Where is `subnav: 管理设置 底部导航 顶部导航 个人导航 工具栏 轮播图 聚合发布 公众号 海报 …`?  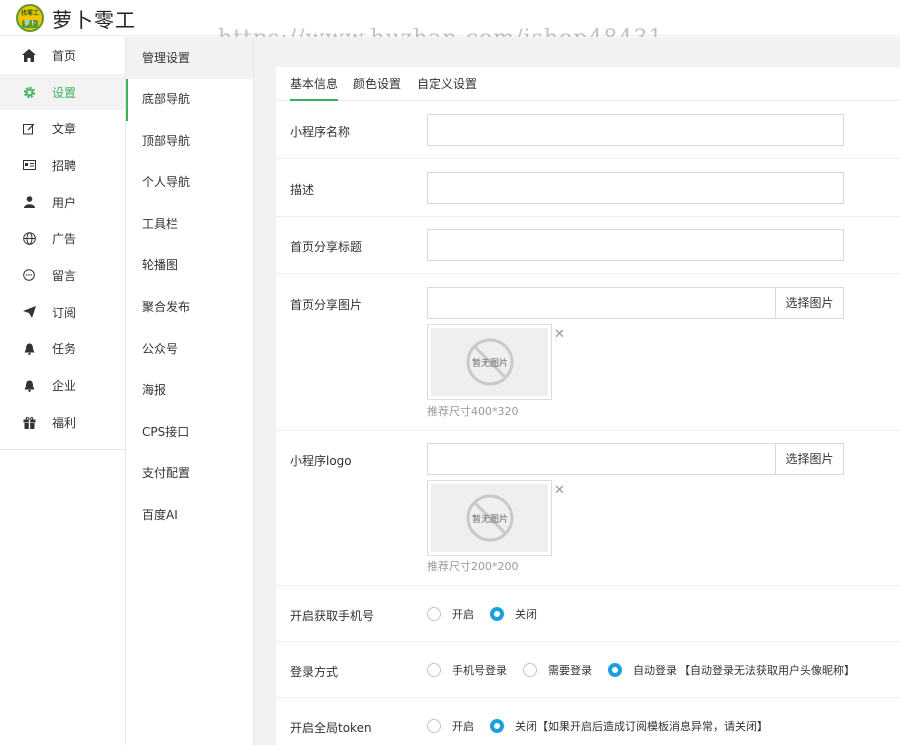 subnav: 管理设置 底部导航 顶部导航 个人导航 工具栏 轮播图 聚合发布 公众号 海报 … is located at coordinates (190, 391).